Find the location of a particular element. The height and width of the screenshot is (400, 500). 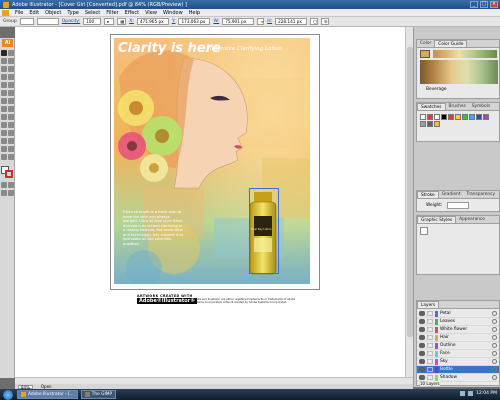

x-field: 471.965 px is located at coordinates (152, 21).